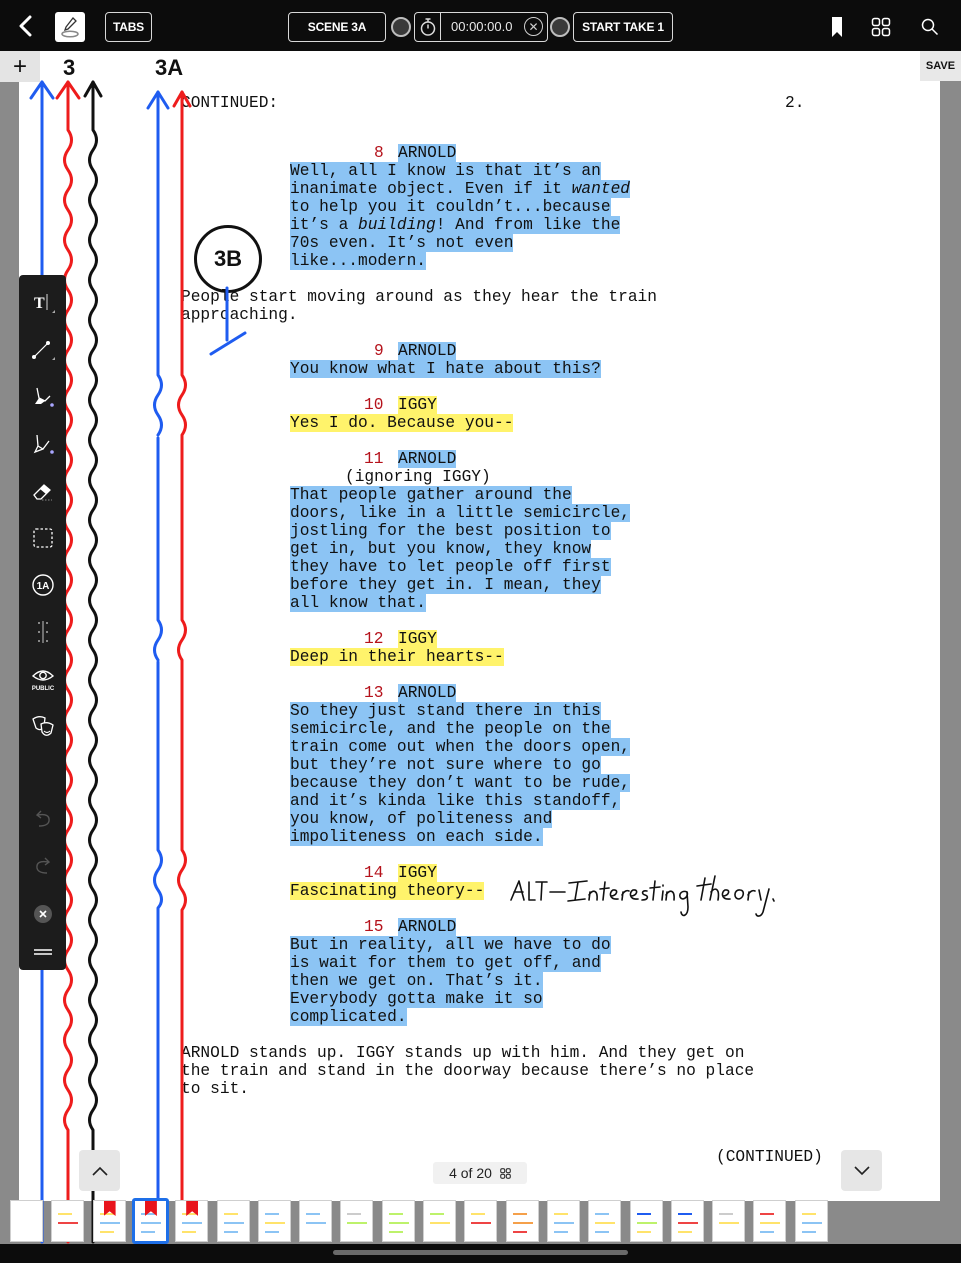  What do you see at coordinates (881, 27) in the screenshot?
I see `grid-view-button` at bounding box center [881, 27].